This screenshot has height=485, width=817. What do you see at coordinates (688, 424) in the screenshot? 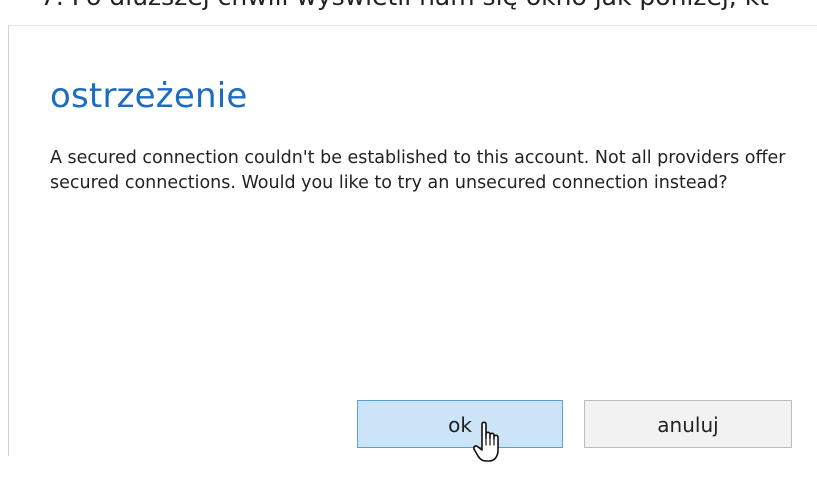
I see `cancel-button: anuluj` at bounding box center [688, 424].